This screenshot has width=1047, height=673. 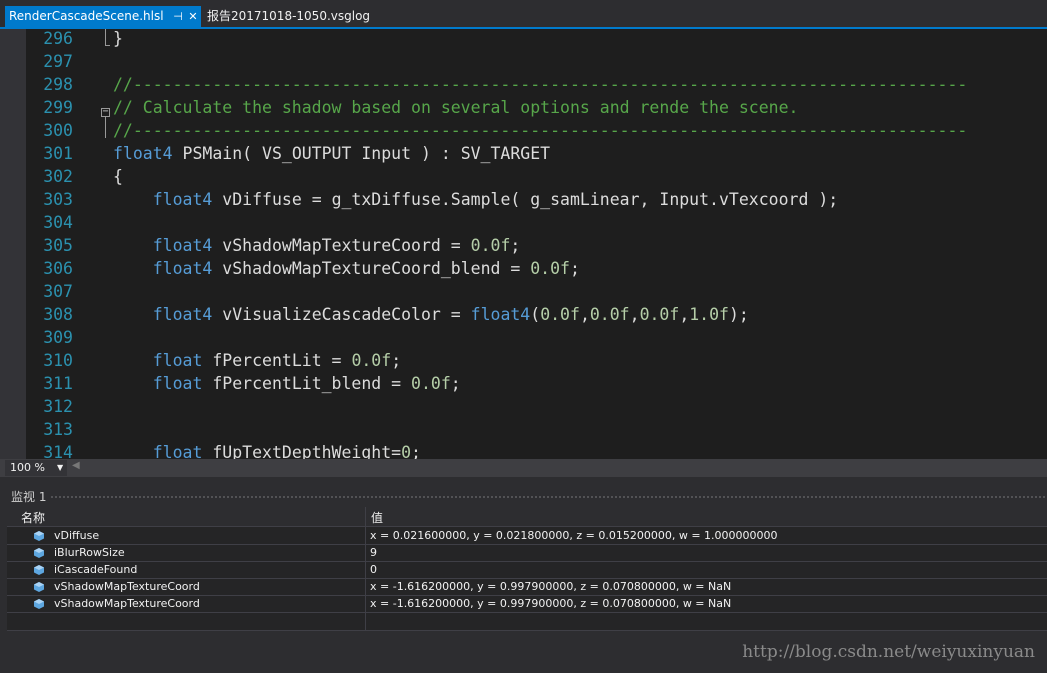 What do you see at coordinates (523, 61) in the screenshot?
I see `code-line: 297` at bounding box center [523, 61].